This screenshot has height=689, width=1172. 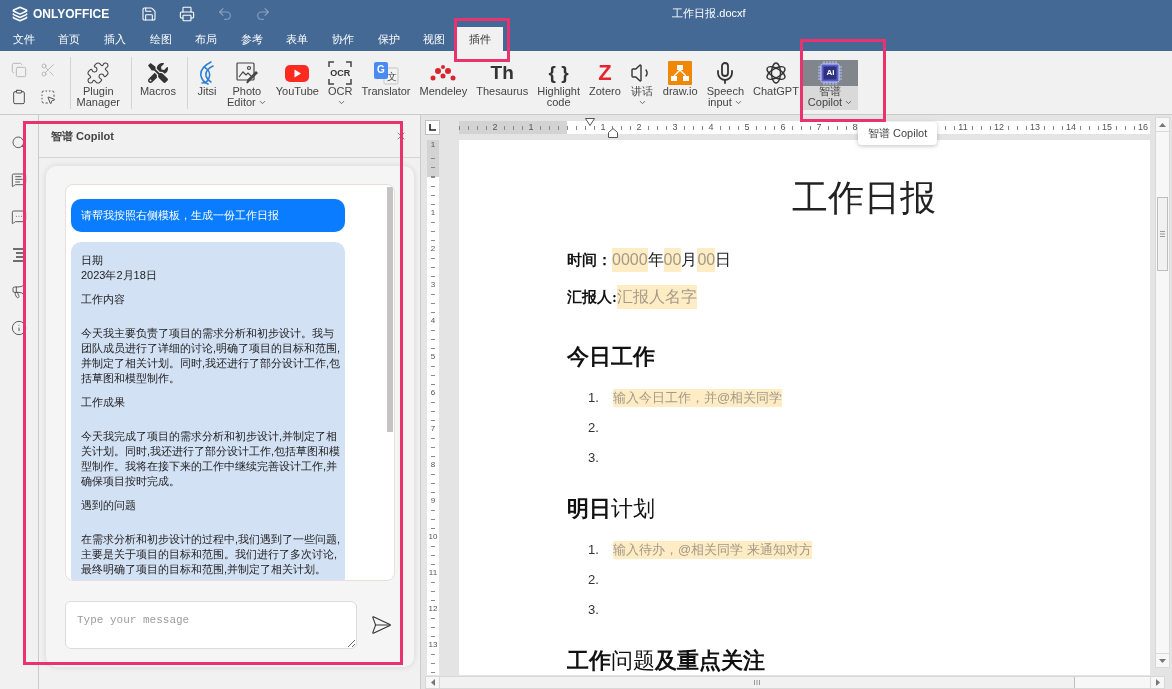 What do you see at coordinates (1157, 682) in the screenshot?
I see `right-triangle-icon` at bounding box center [1157, 682].